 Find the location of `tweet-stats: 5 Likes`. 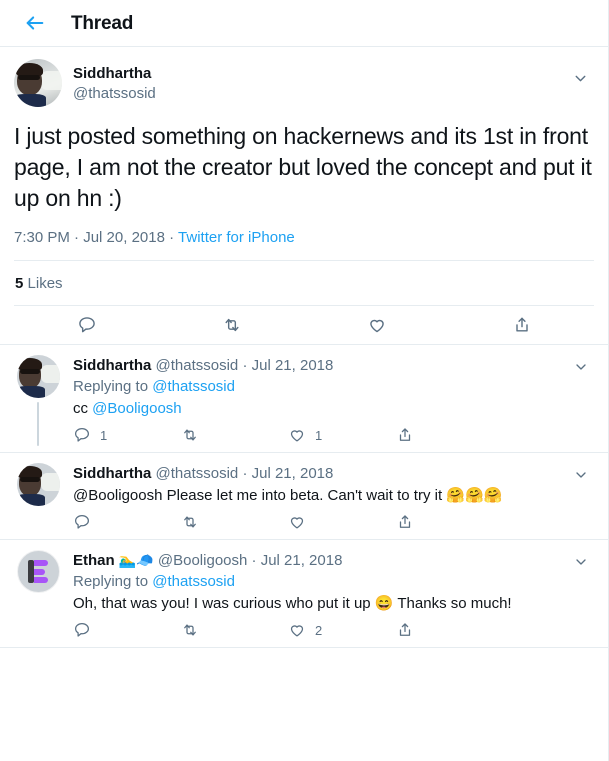

tweet-stats: 5 Likes is located at coordinates (304, 282).